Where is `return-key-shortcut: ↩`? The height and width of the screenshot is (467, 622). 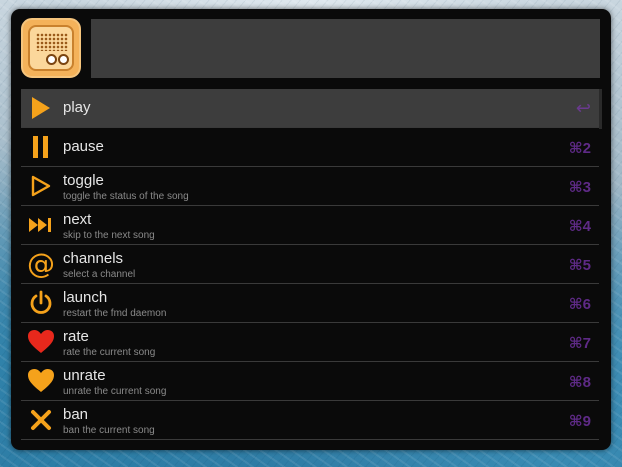
return-key-shortcut: ↩ is located at coordinates (583, 108).